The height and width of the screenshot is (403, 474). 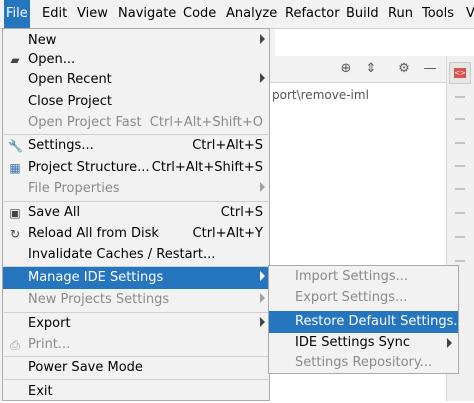 I want to click on menu-item-new-projects-settings: New Projects Settings, so click(x=136, y=300).